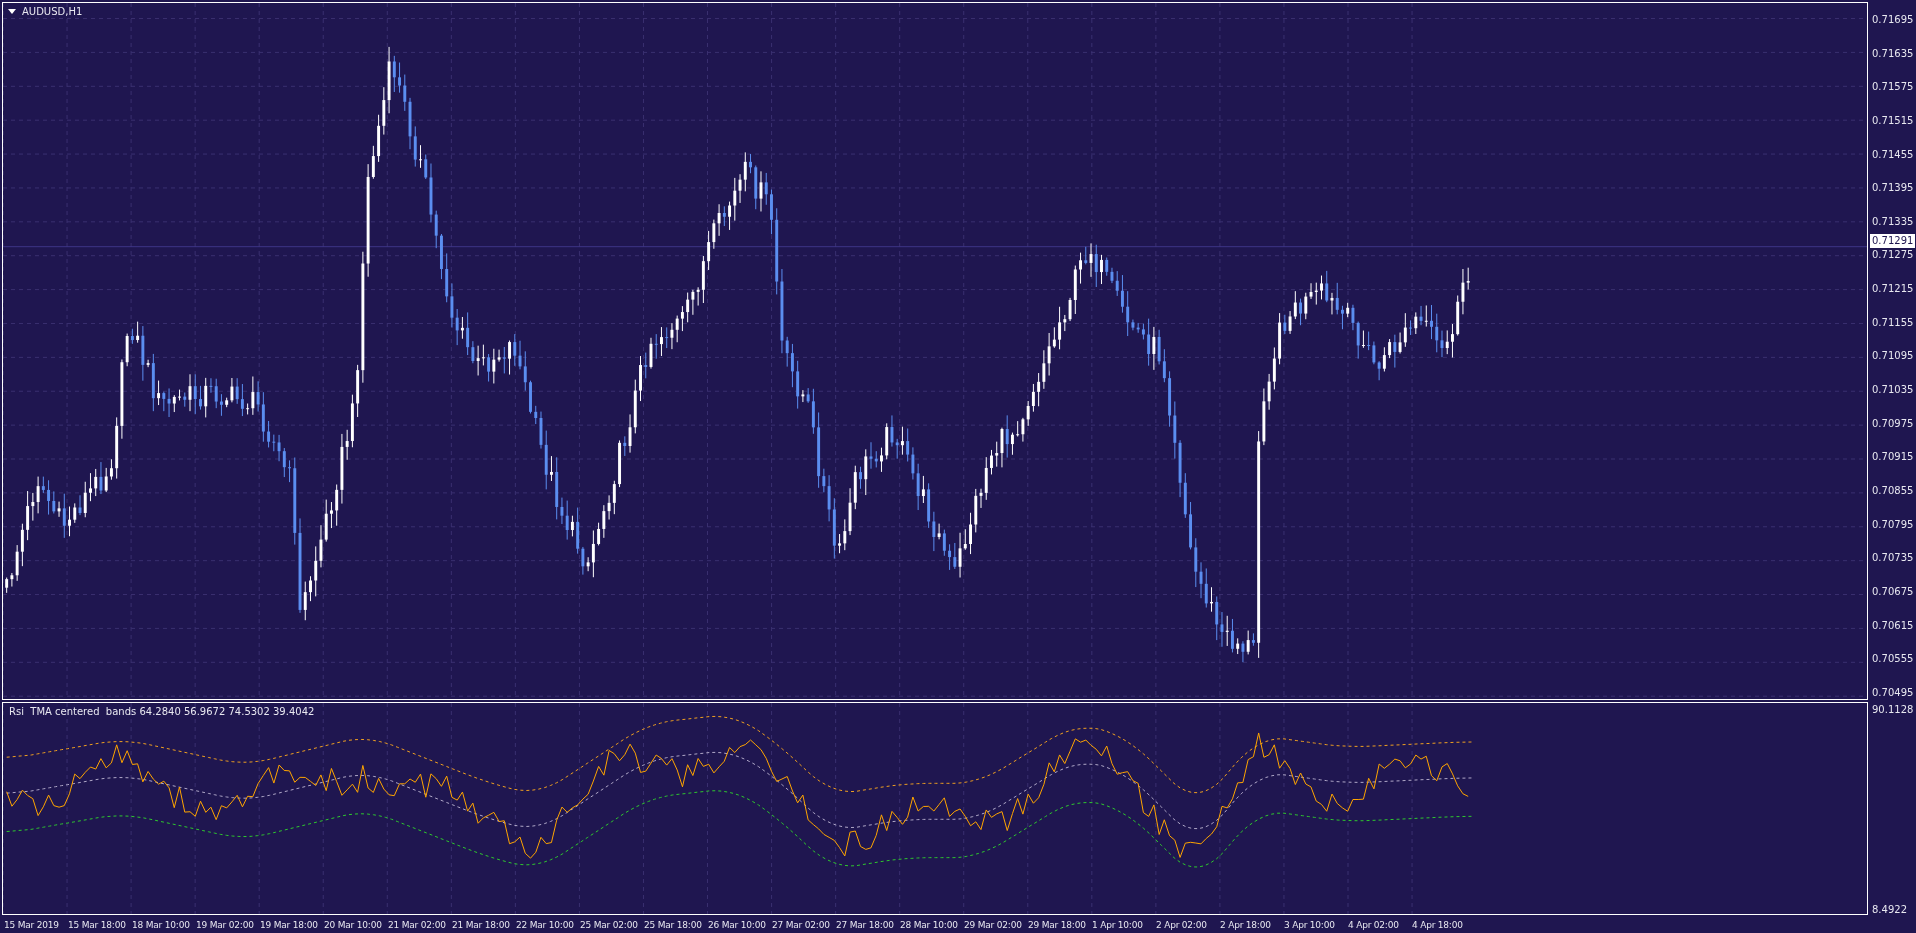 This screenshot has height=933, width=1916. Describe the element at coordinates (161, 925) in the screenshot. I see `time-label: 18 Mar 10:00` at that location.